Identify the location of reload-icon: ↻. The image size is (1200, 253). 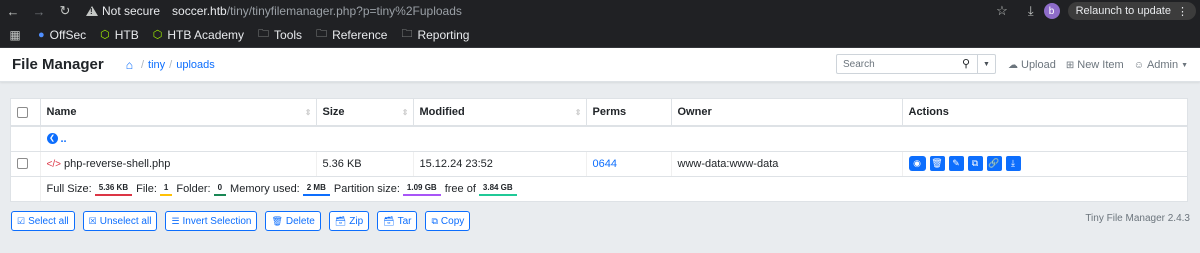
(65, 11).